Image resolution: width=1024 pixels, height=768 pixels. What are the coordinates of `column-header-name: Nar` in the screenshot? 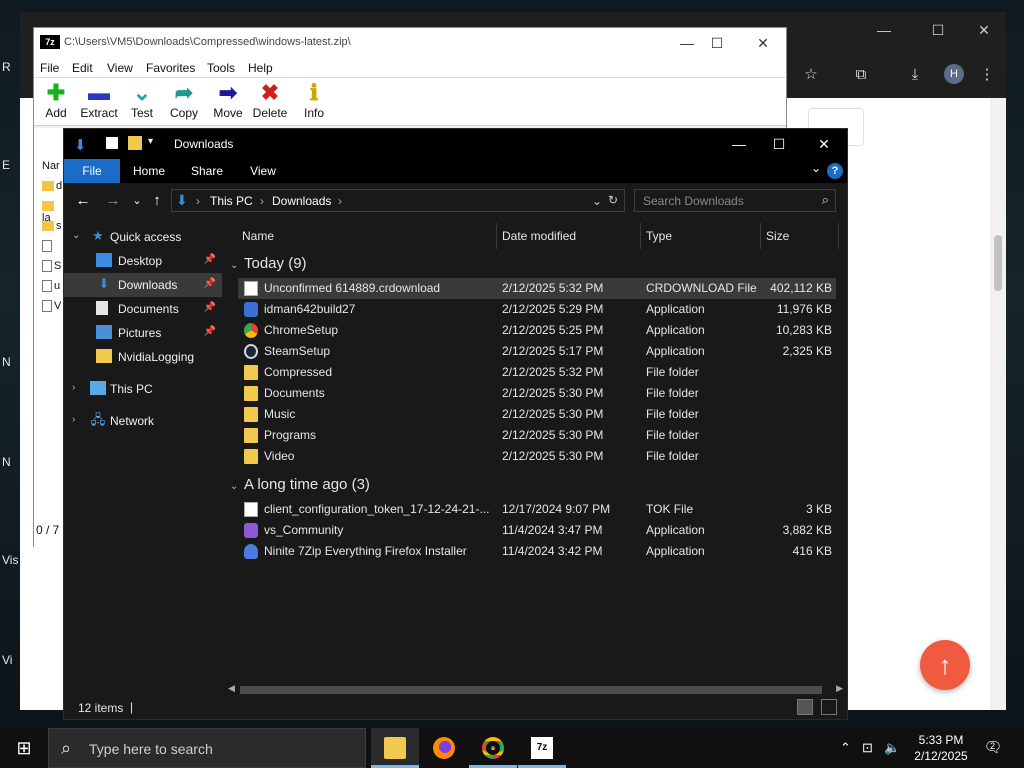 It's located at (53, 169).